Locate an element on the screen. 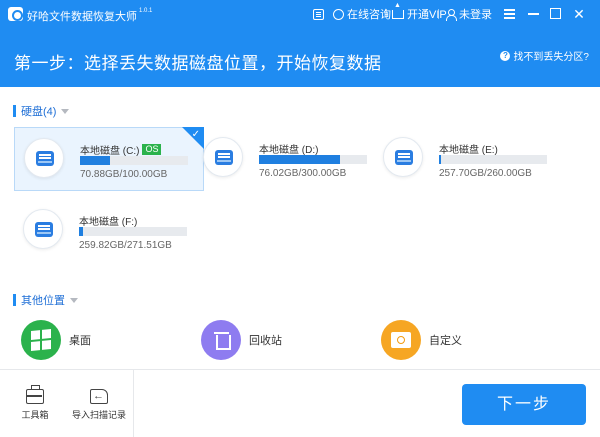 The width and height of the screenshot is (600, 437). os-badge: OS is located at coordinates (152, 149).